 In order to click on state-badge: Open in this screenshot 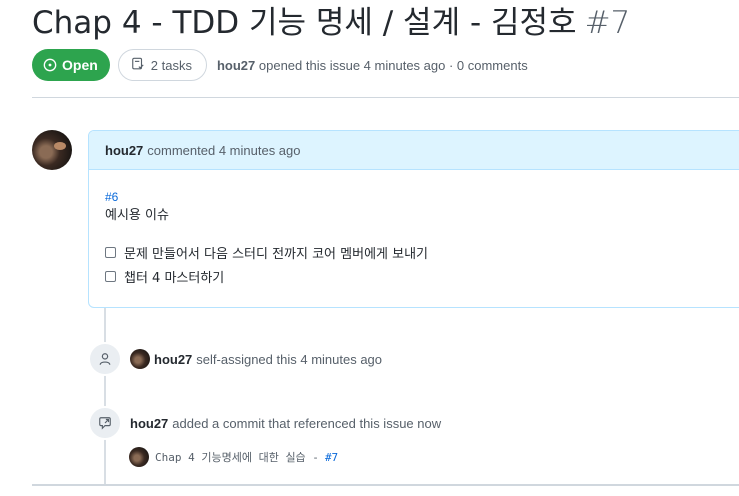, I will do `click(71, 65)`.